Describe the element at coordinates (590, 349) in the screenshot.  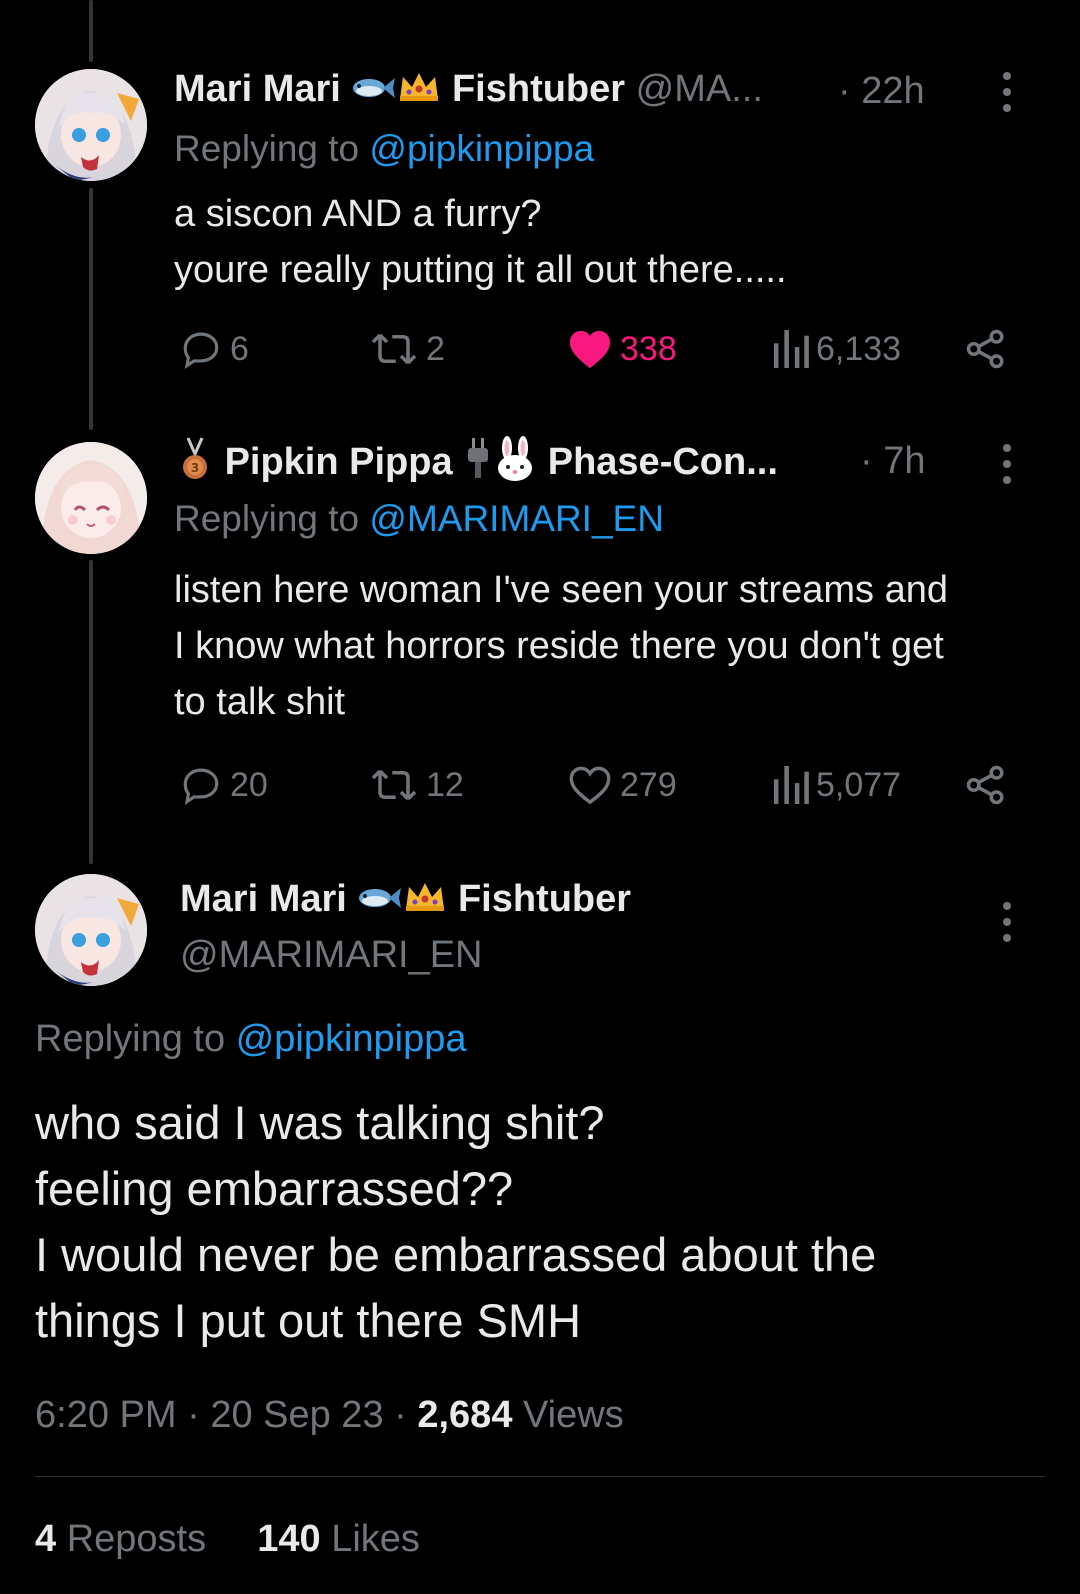
I see `heart-filled-icon` at that location.